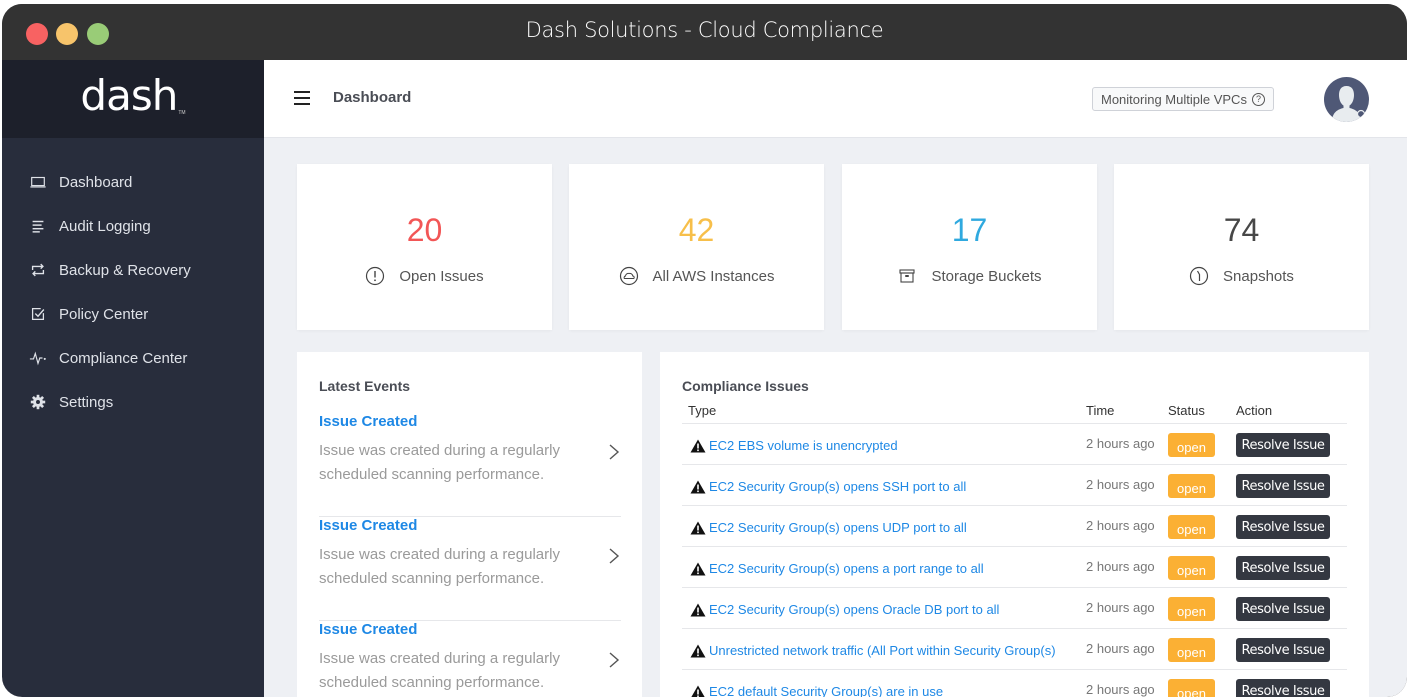 The width and height of the screenshot is (1407, 697). Describe the element at coordinates (424, 247) in the screenshot. I see `stat-card-open-issues: 20 Open Issues` at that location.